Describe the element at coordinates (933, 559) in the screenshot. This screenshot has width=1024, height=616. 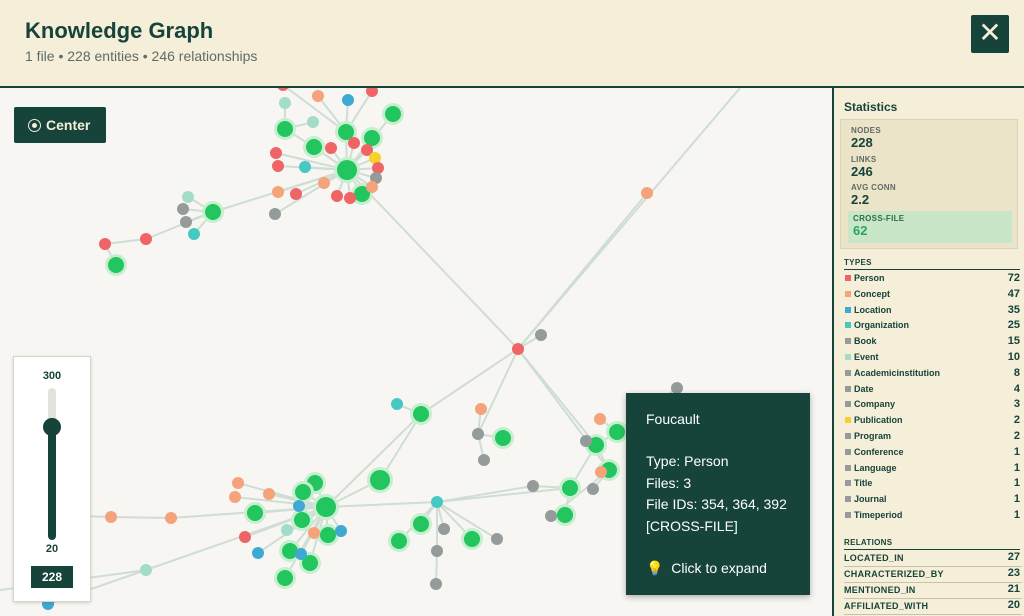
I see `relation-row: LOCATED_IN 27` at that location.